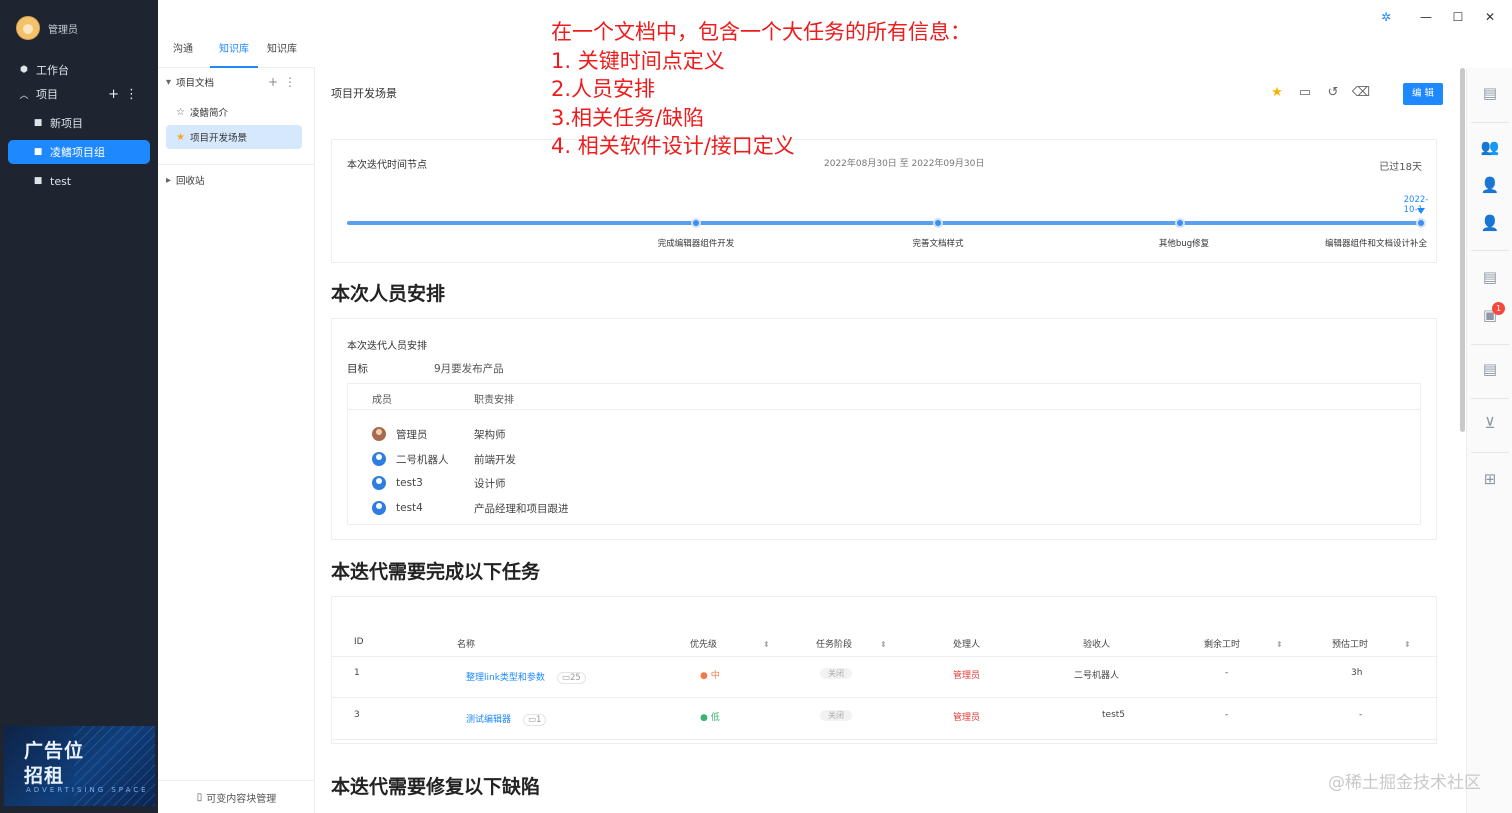 This screenshot has height=813, width=1512. I want to click on tab-knowledge: 知识库, so click(234, 51).